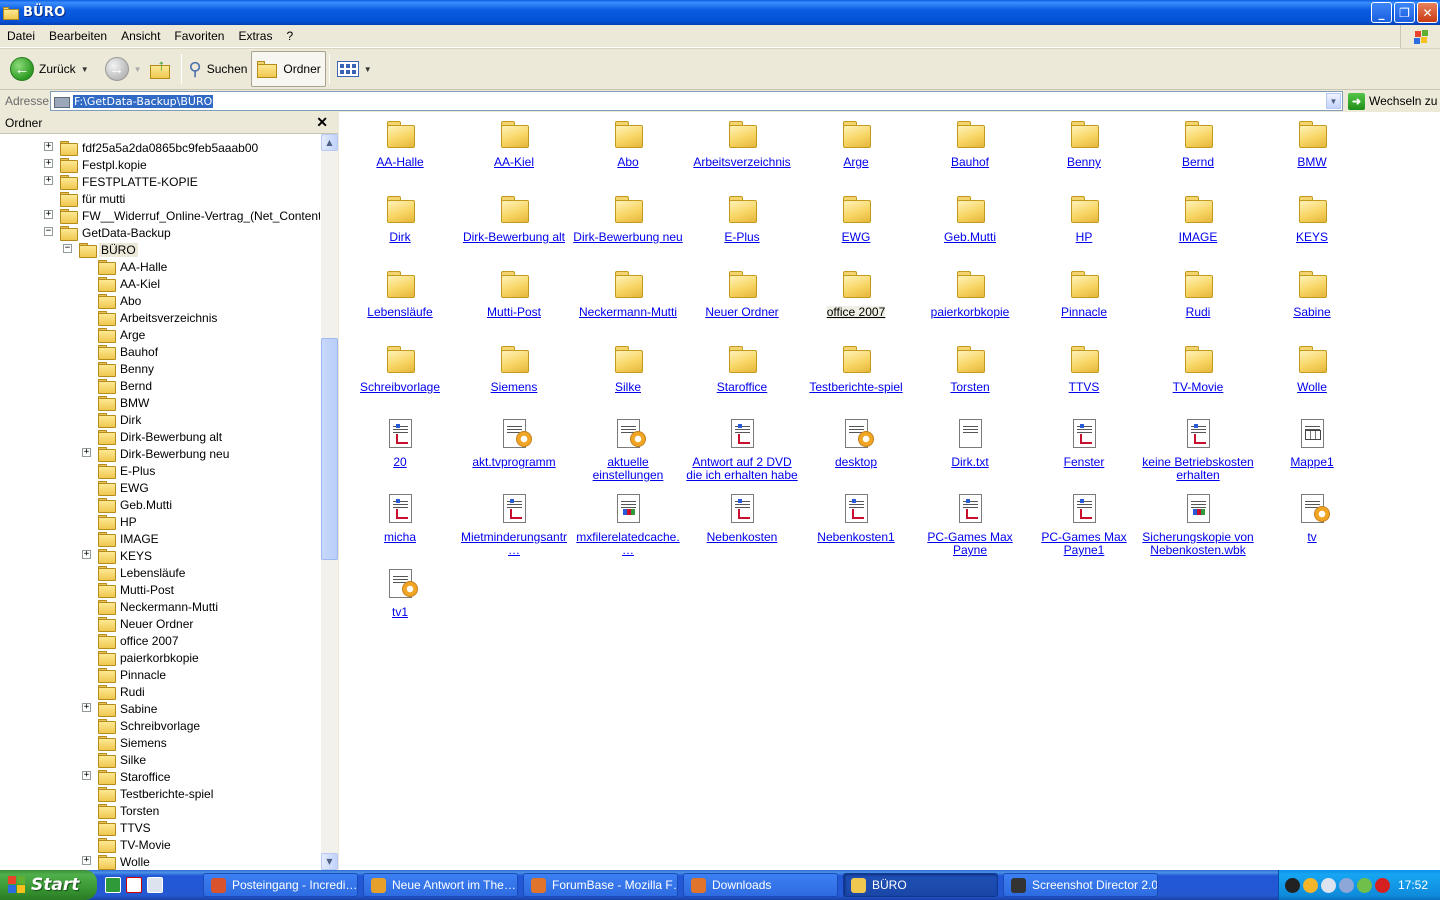 This screenshot has width=1440, height=900. What do you see at coordinates (514, 293) in the screenshot?
I see `folder-item: Mutti-Post` at bounding box center [514, 293].